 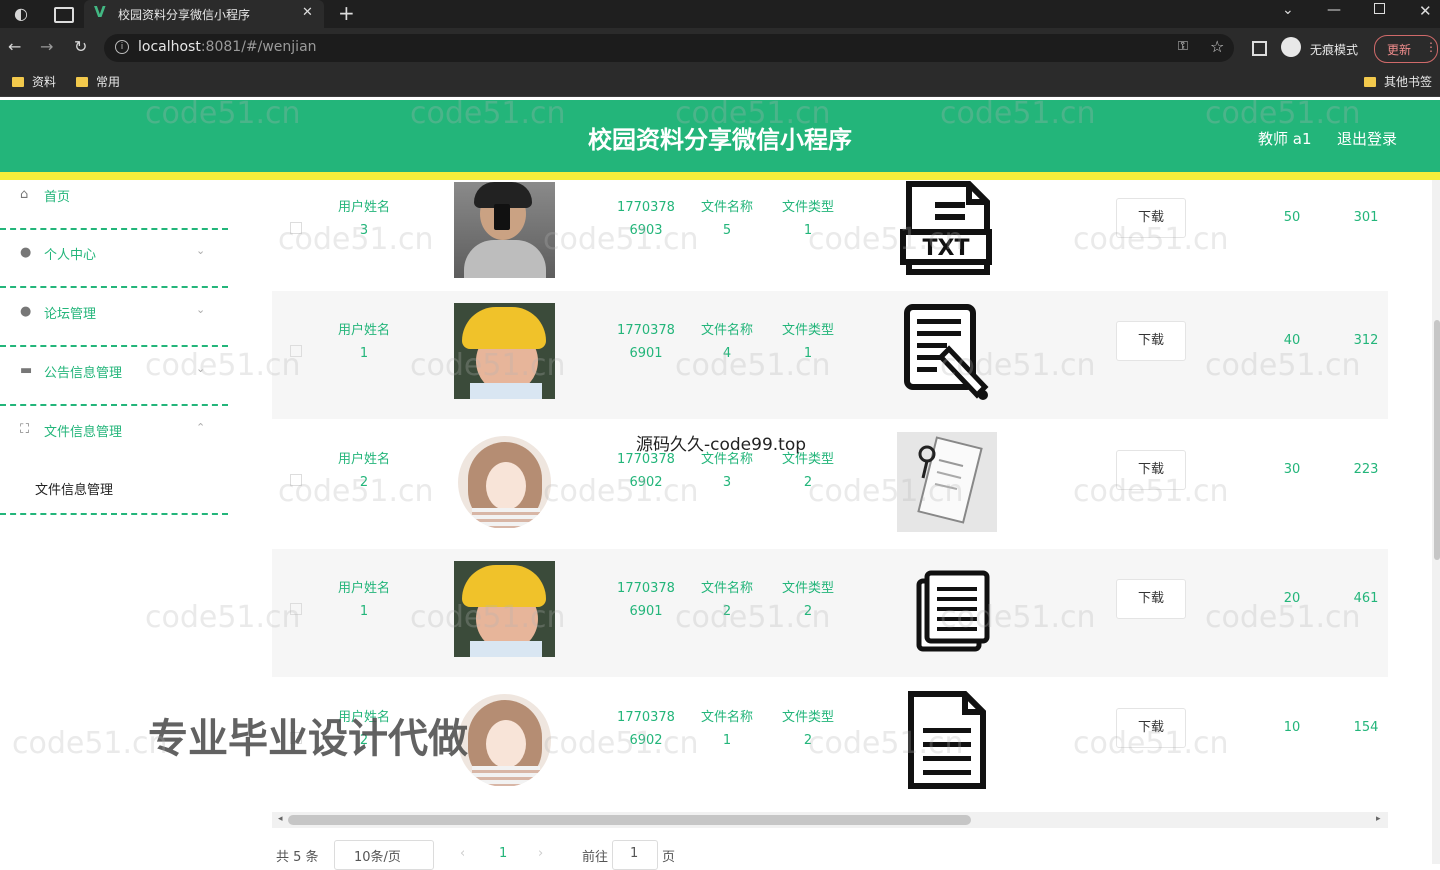 I want to click on back-icon: ←, so click(x=14, y=46).